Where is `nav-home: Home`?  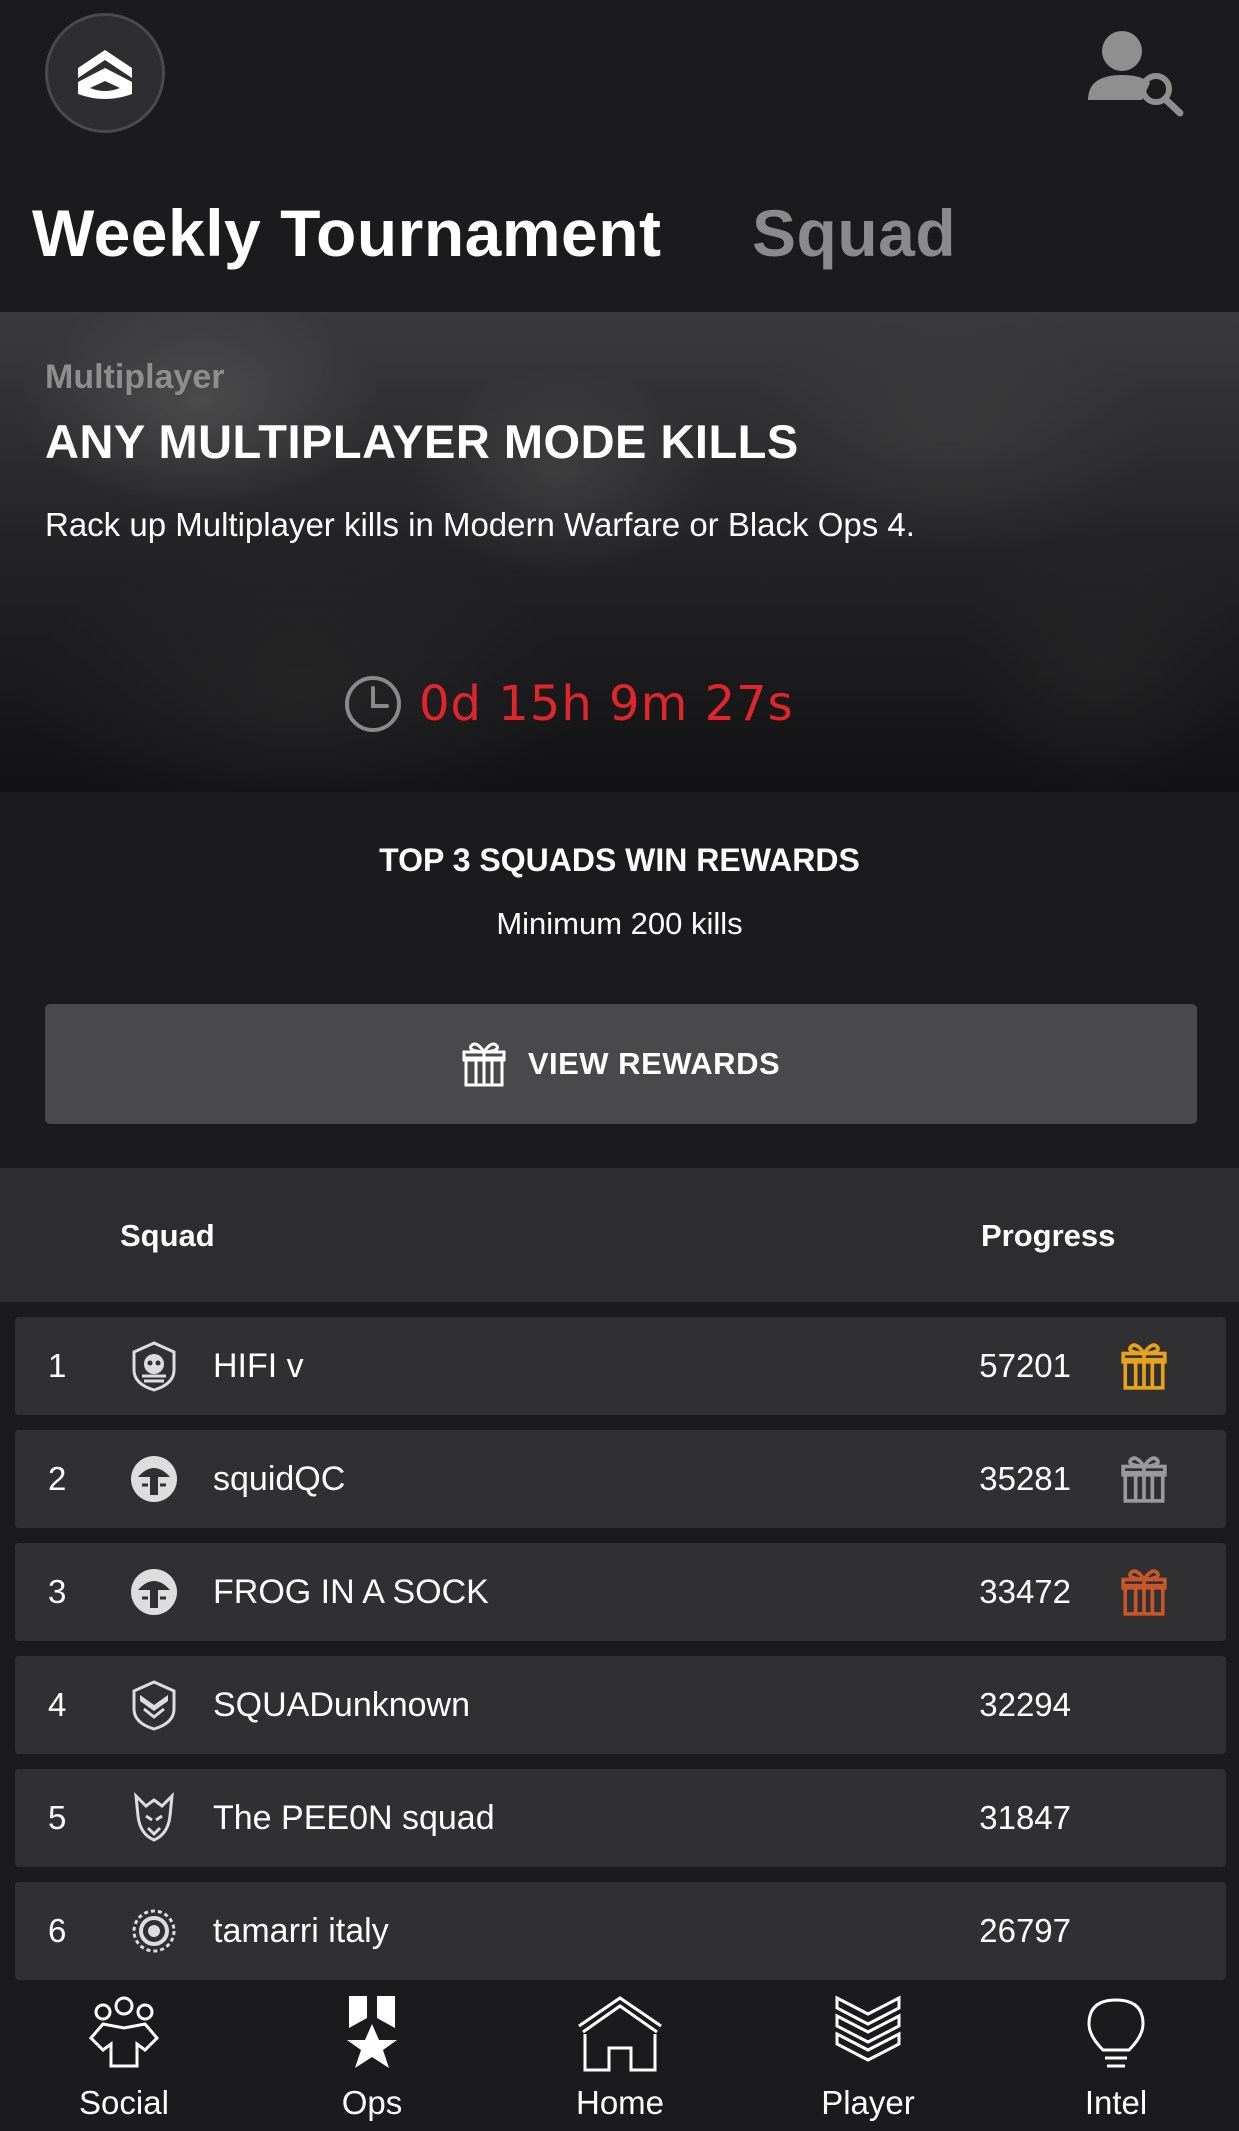 nav-home: Home is located at coordinates (620, 2056).